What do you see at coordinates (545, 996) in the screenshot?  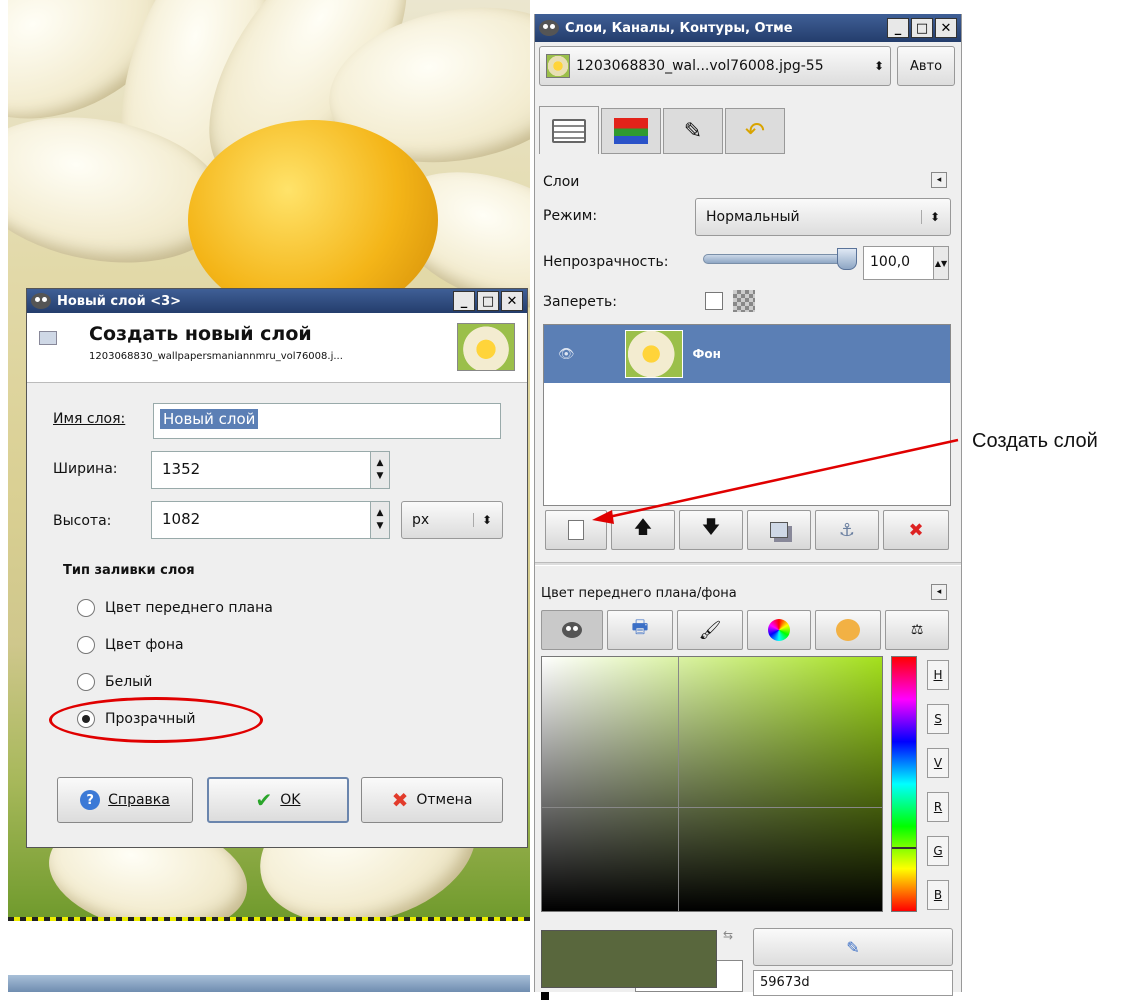 I see `default-colors-icon` at bounding box center [545, 996].